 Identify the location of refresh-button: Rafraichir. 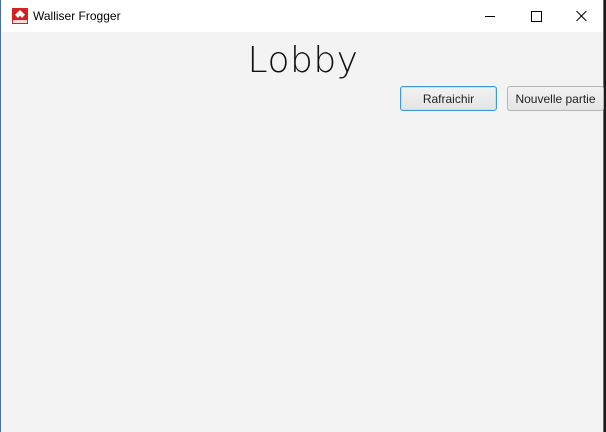
(448, 98).